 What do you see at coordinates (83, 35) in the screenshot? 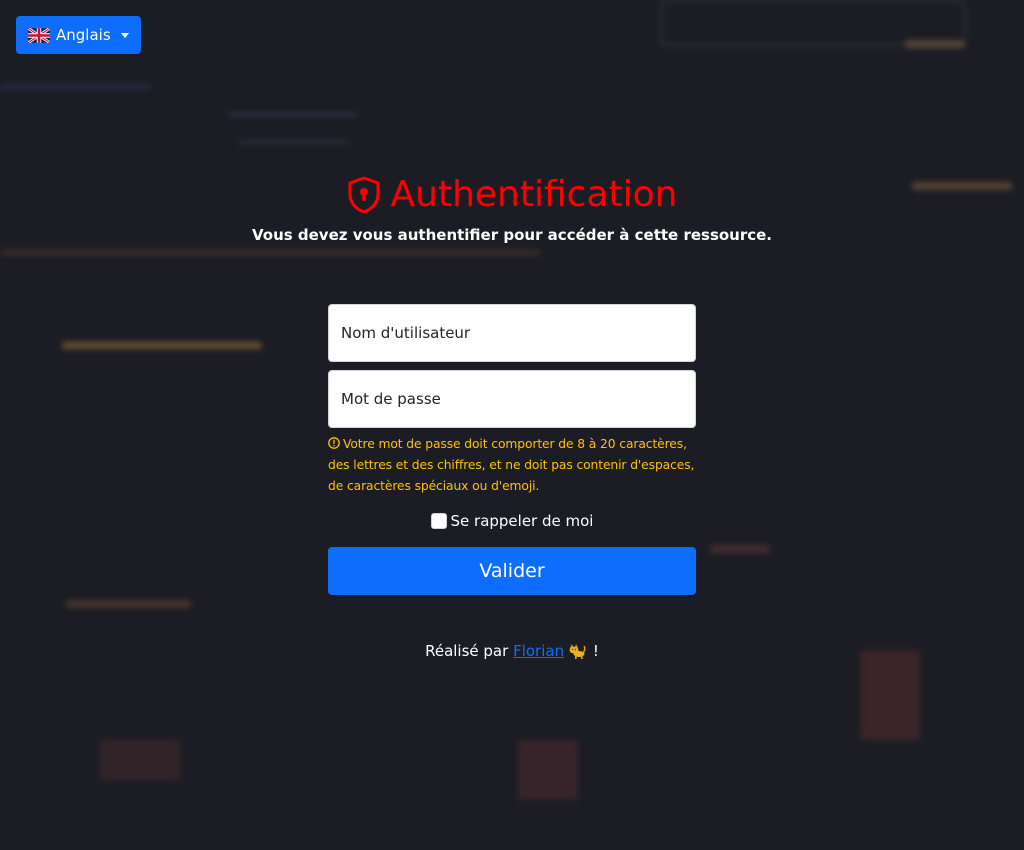
I see `language-label: Anglais` at bounding box center [83, 35].